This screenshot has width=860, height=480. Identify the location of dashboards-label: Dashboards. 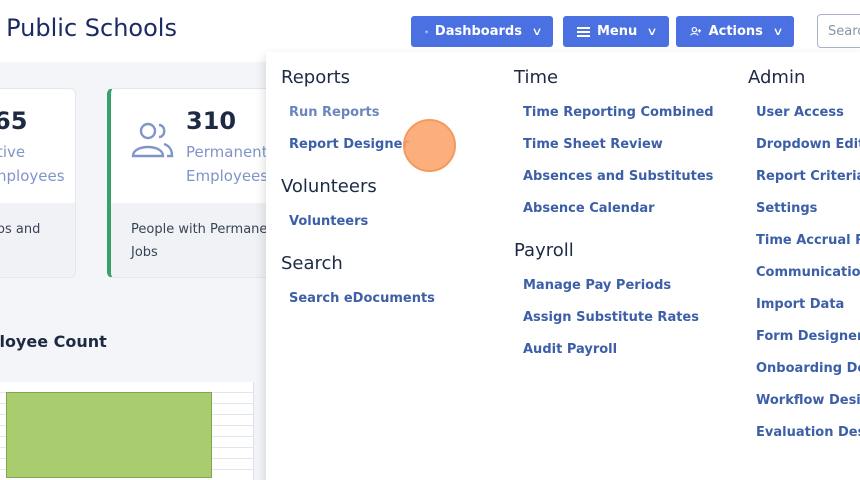
(478, 31).